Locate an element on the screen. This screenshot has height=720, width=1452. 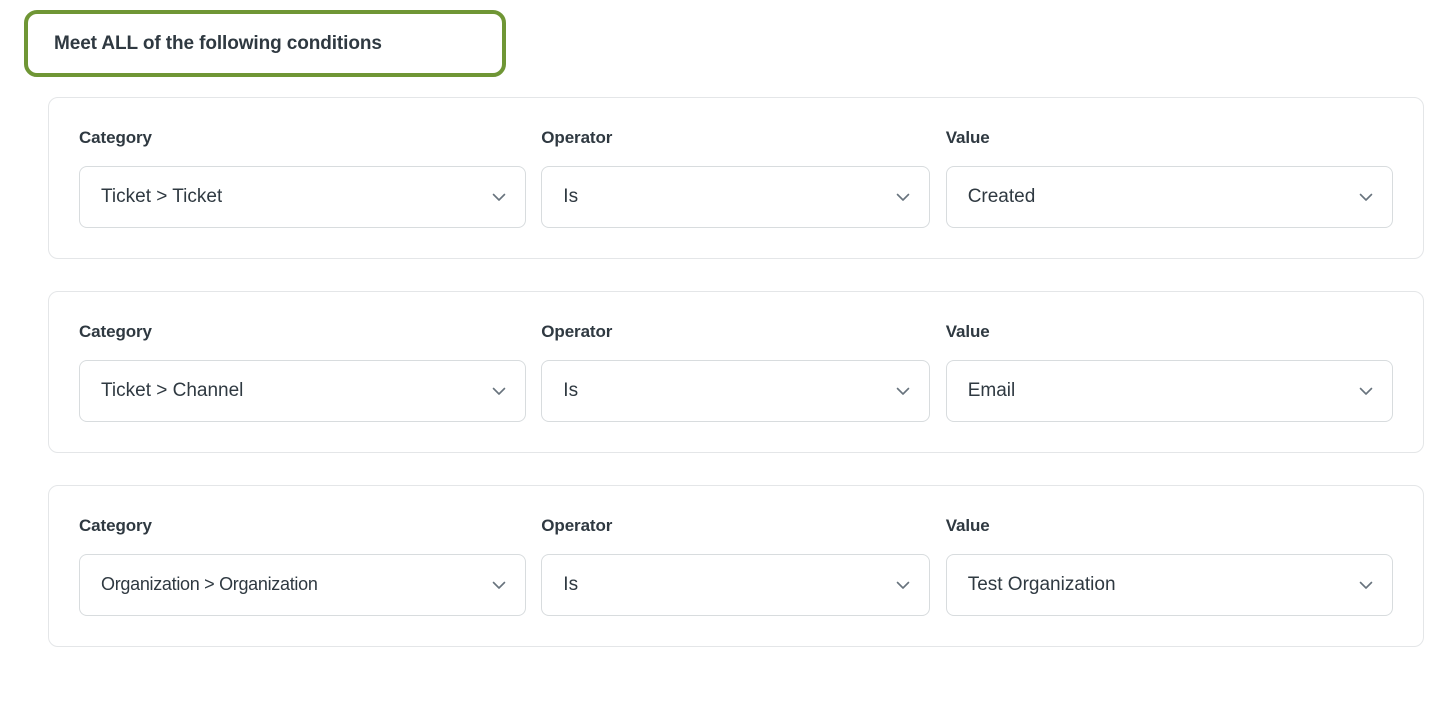
value-select: Test Organization is located at coordinates (1169, 585).